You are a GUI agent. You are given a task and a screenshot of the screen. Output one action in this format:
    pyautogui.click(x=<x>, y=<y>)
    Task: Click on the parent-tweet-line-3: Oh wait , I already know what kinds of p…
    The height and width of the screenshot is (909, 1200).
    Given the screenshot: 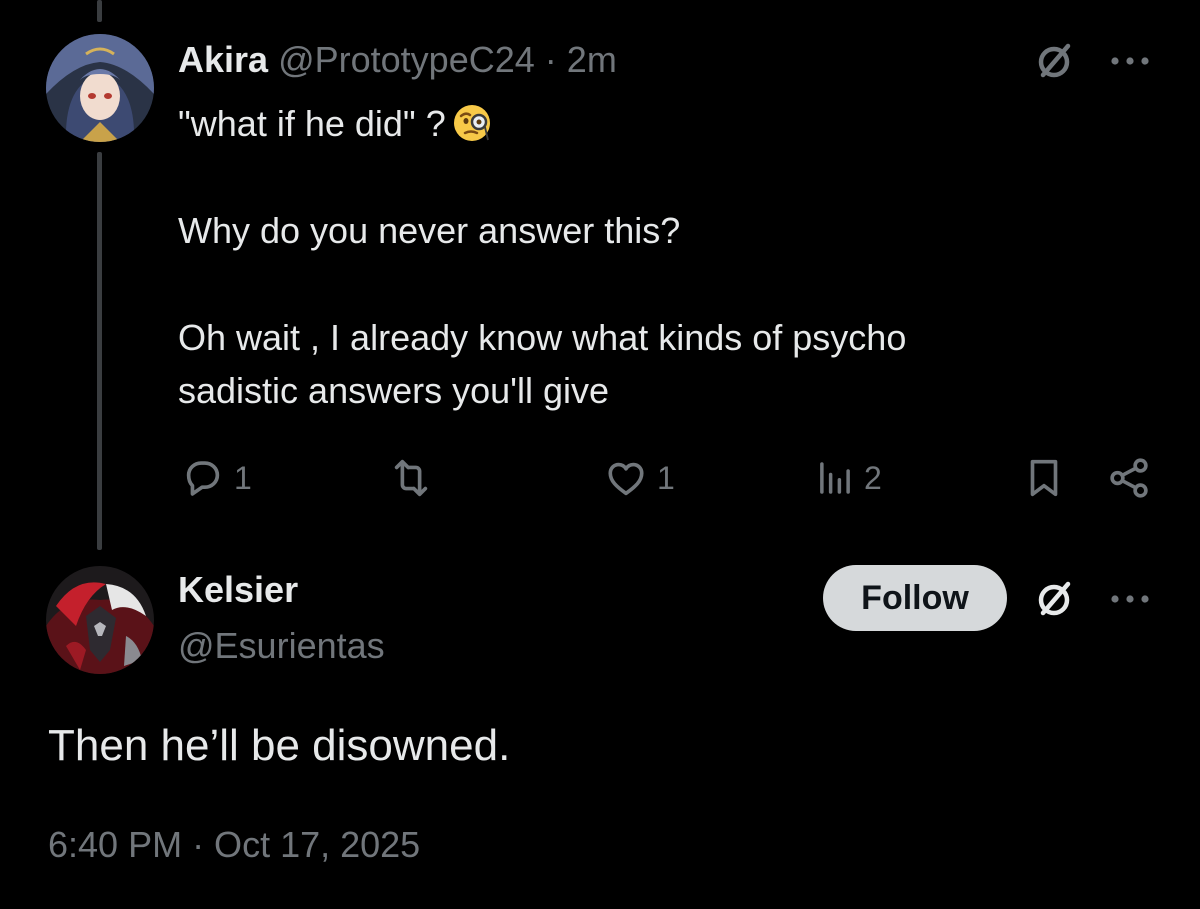 What is the action you would take?
    pyautogui.click(x=542, y=337)
    